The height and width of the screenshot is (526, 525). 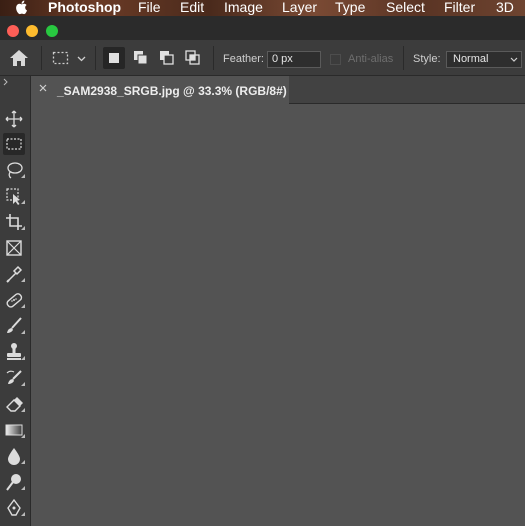 I want to click on new-selection-button, so click(x=114, y=58).